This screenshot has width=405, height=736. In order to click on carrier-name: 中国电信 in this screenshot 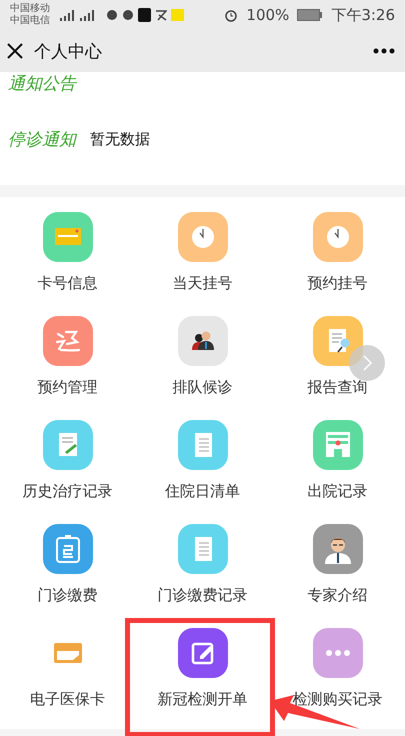, I will do `click(30, 21)`.